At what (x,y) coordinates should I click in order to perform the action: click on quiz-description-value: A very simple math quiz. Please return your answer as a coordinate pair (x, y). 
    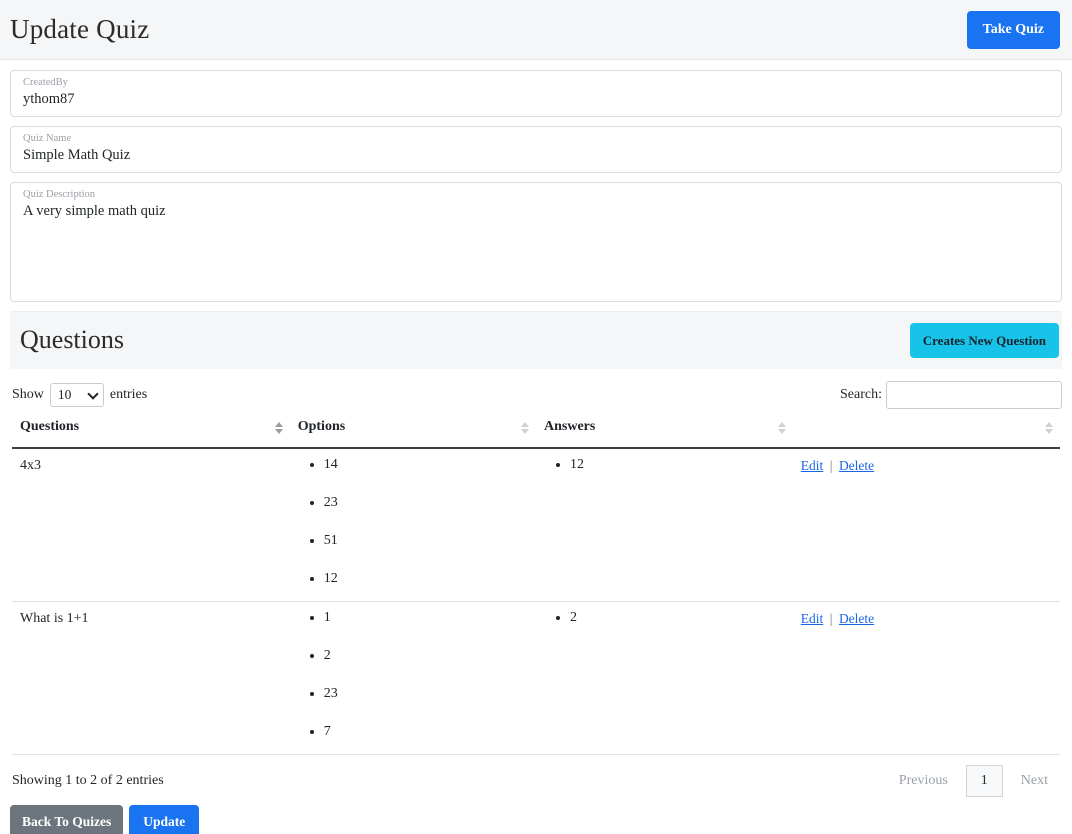
    Looking at the image, I should click on (94, 210).